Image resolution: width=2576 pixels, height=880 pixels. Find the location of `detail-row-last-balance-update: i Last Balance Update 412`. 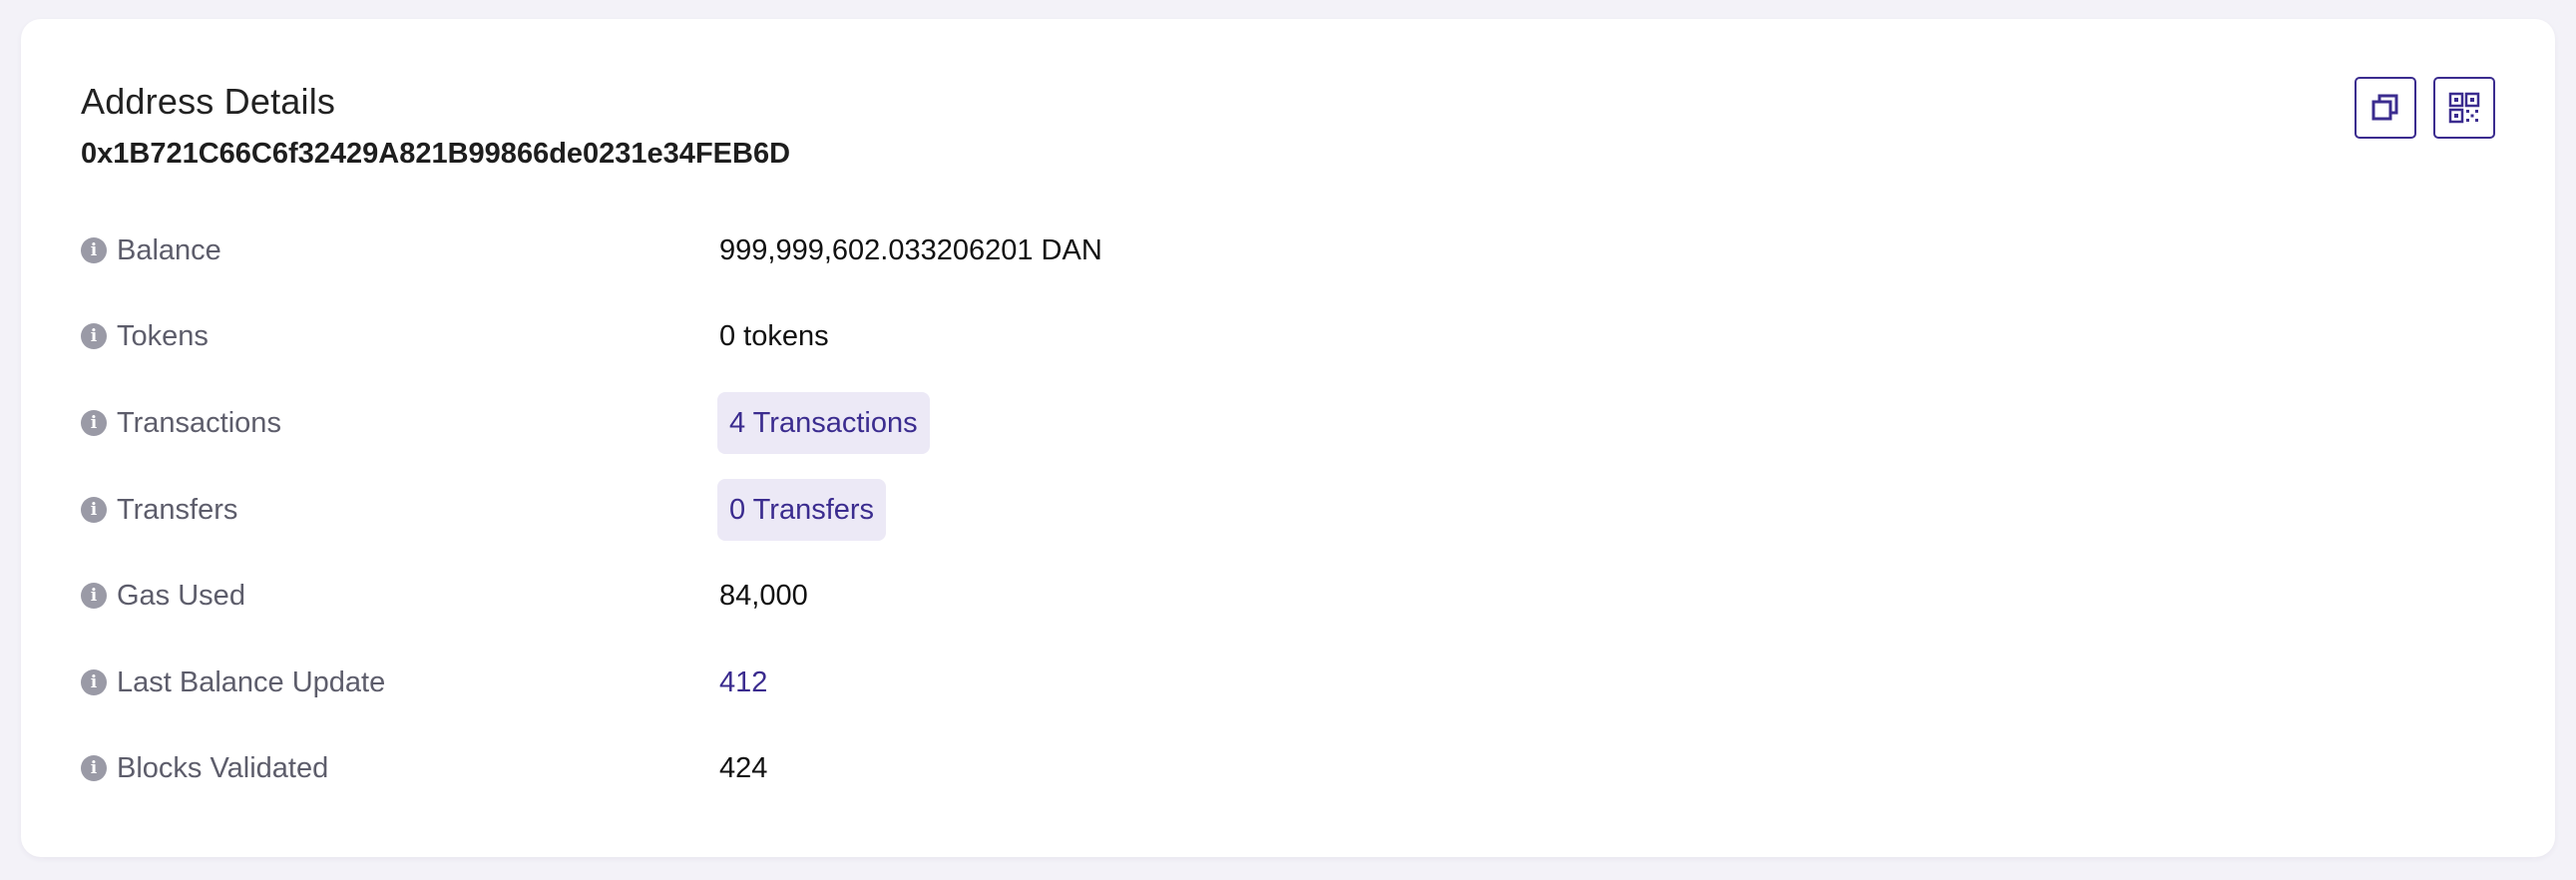

detail-row-last-balance-update: i Last Balance Update 412 is located at coordinates (1278, 682).